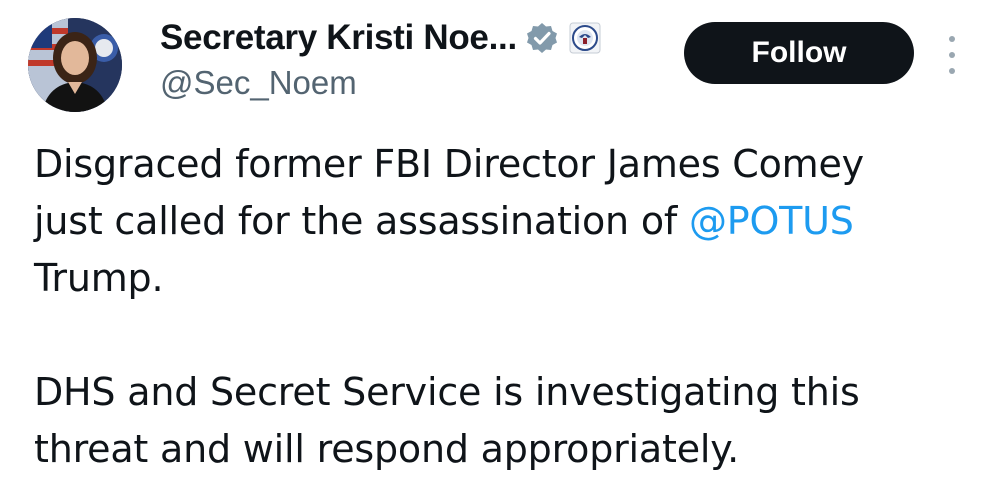 This screenshot has height=503, width=1000. Describe the element at coordinates (361, 221) in the screenshot. I see `tweet-line-text: just called for the assassination of` at that location.